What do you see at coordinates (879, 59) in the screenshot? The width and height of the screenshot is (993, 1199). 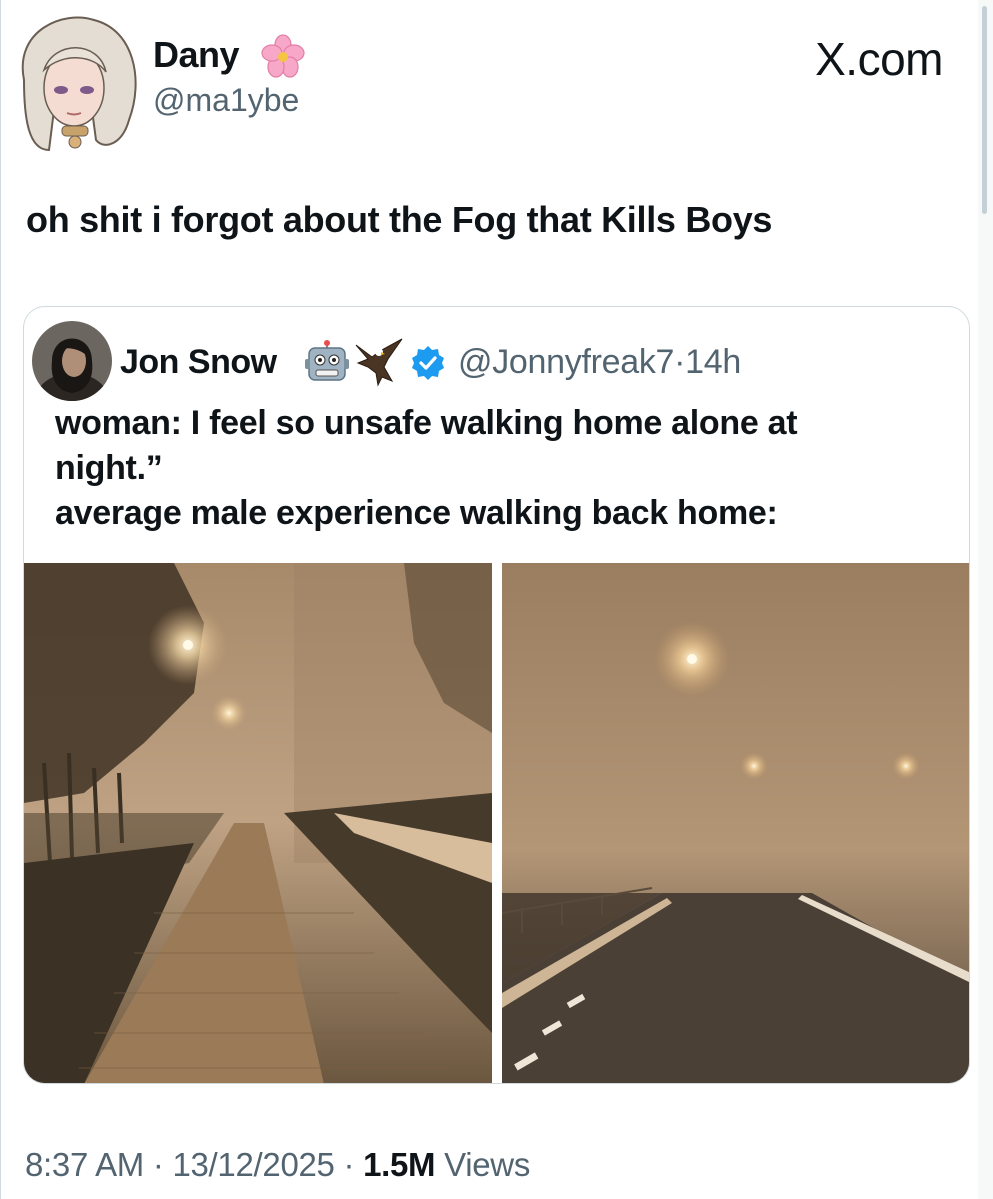 I see `brand-label: X.com` at bounding box center [879, 59].